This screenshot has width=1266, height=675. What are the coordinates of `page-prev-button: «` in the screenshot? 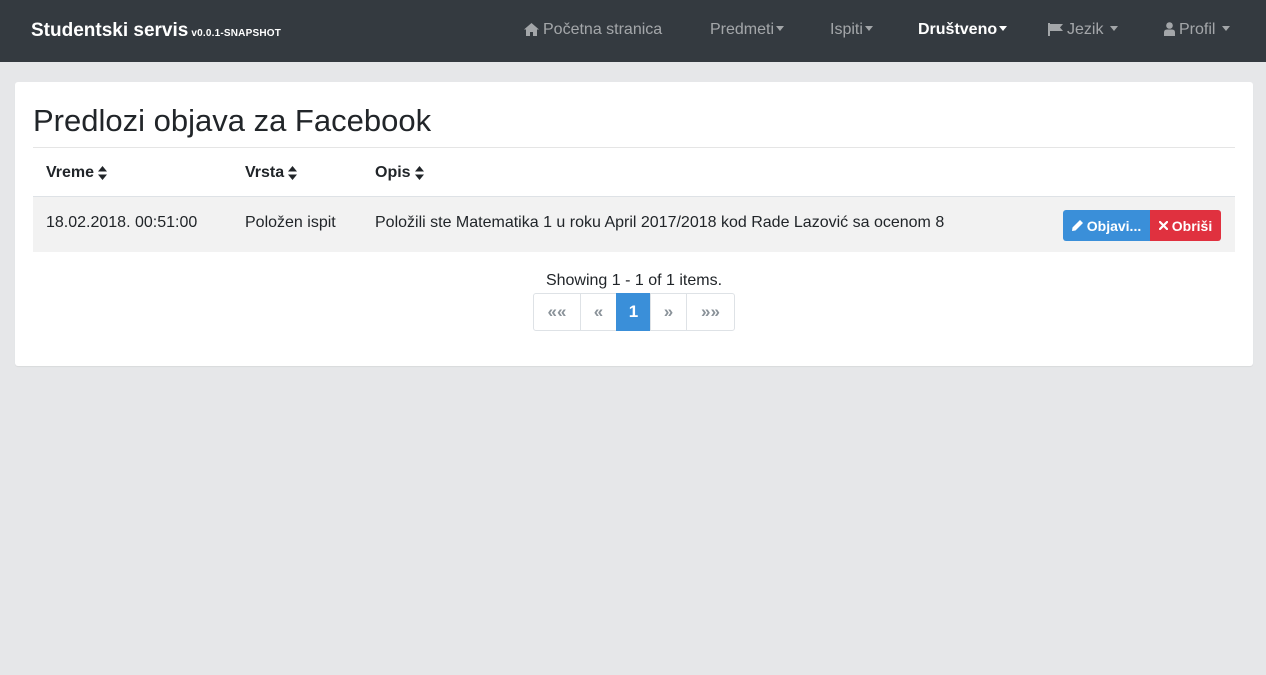 It's located at (598, 312).